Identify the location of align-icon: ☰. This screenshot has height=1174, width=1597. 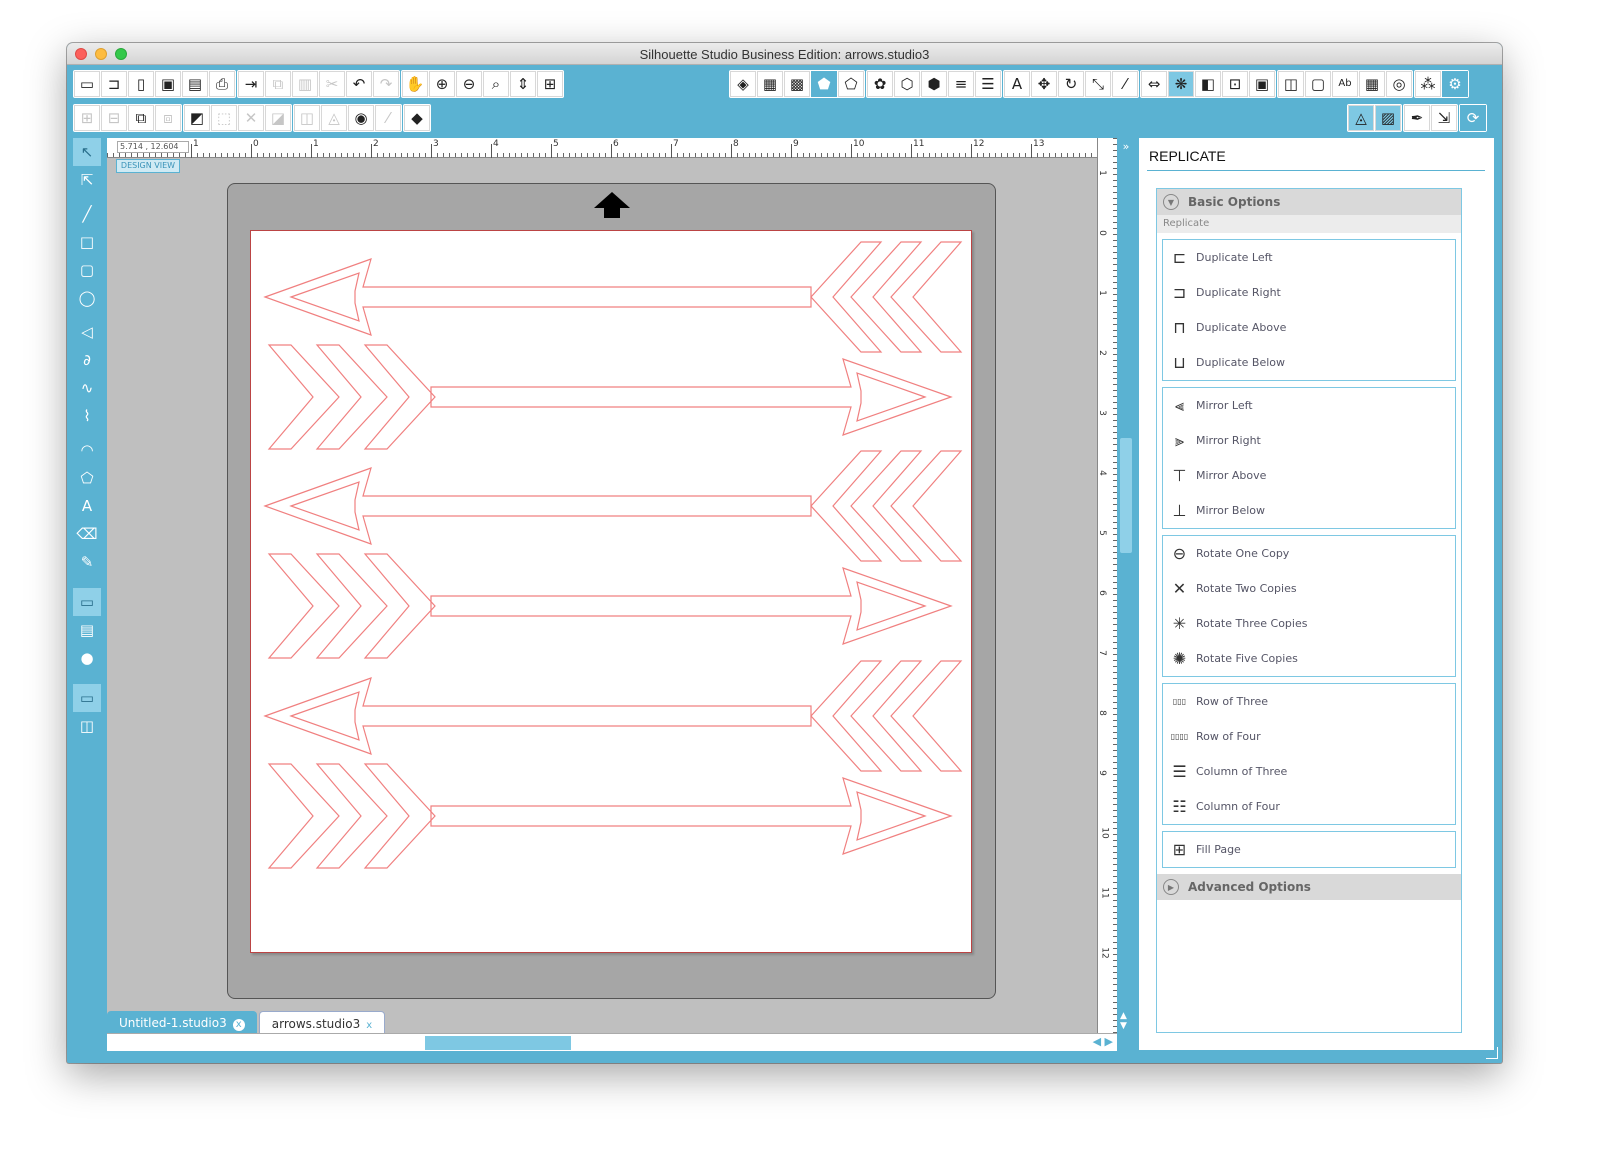
(988, 84).